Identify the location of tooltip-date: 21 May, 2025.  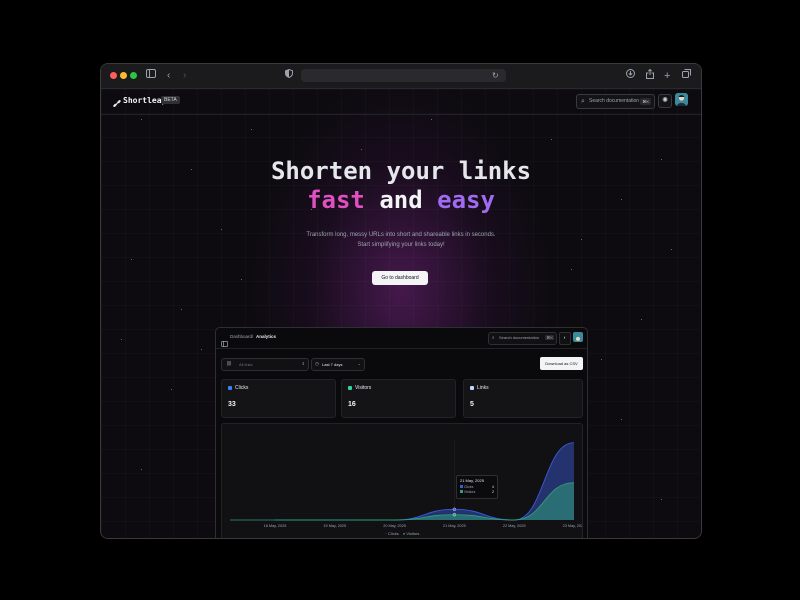
(472, 480).